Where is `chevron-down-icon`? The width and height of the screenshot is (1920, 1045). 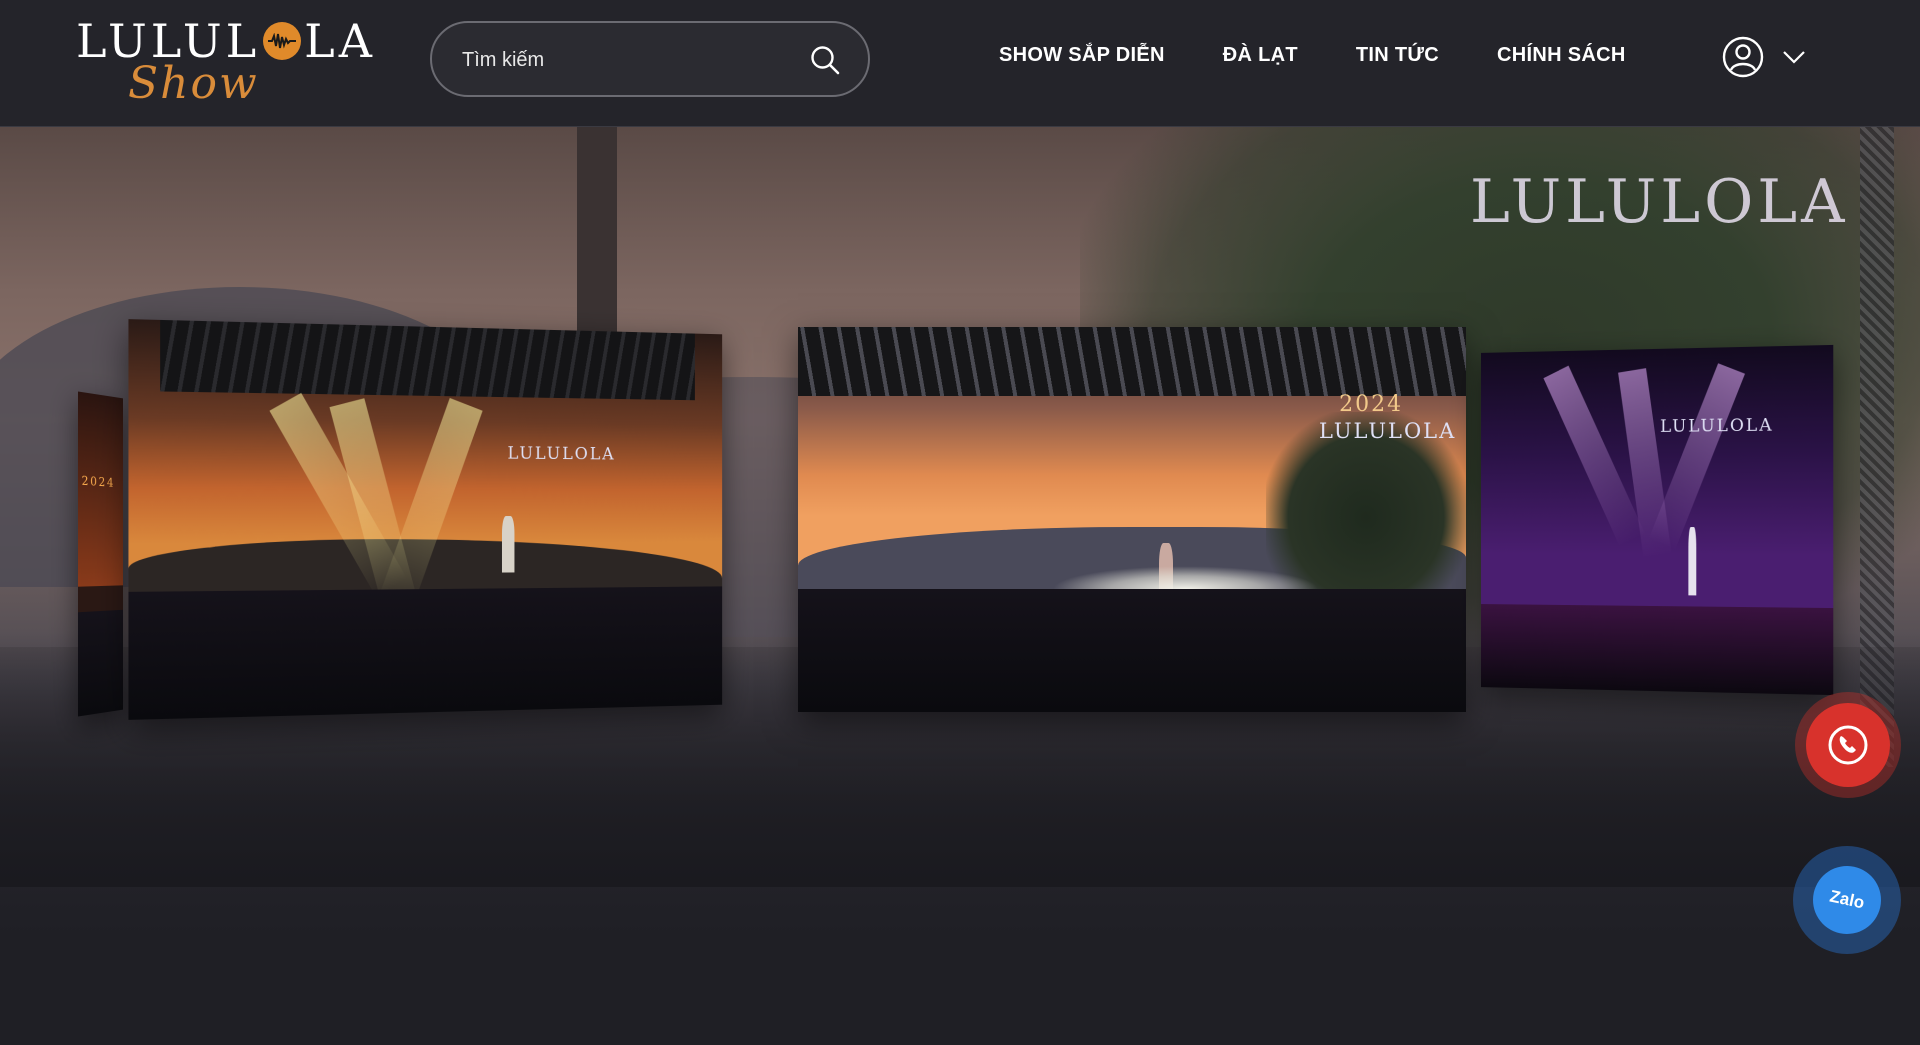
chevron-down-icon is located at coordinates (1794, 57).